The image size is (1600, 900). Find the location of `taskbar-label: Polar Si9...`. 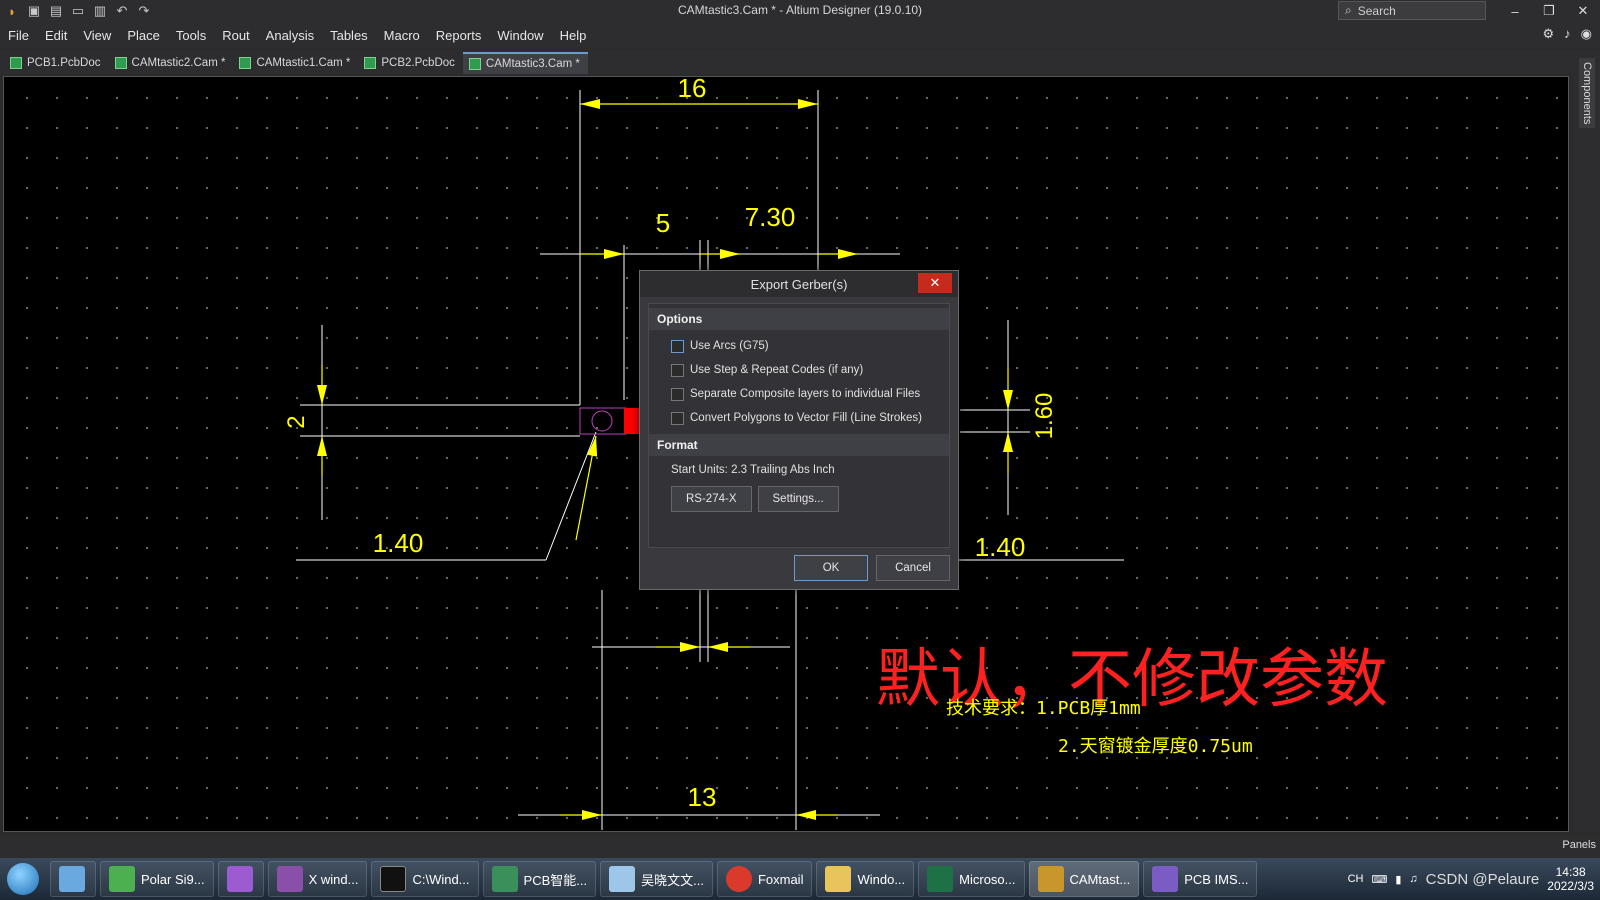

taskbar-label: Polar Si9... is located at coordinates (173, 879).